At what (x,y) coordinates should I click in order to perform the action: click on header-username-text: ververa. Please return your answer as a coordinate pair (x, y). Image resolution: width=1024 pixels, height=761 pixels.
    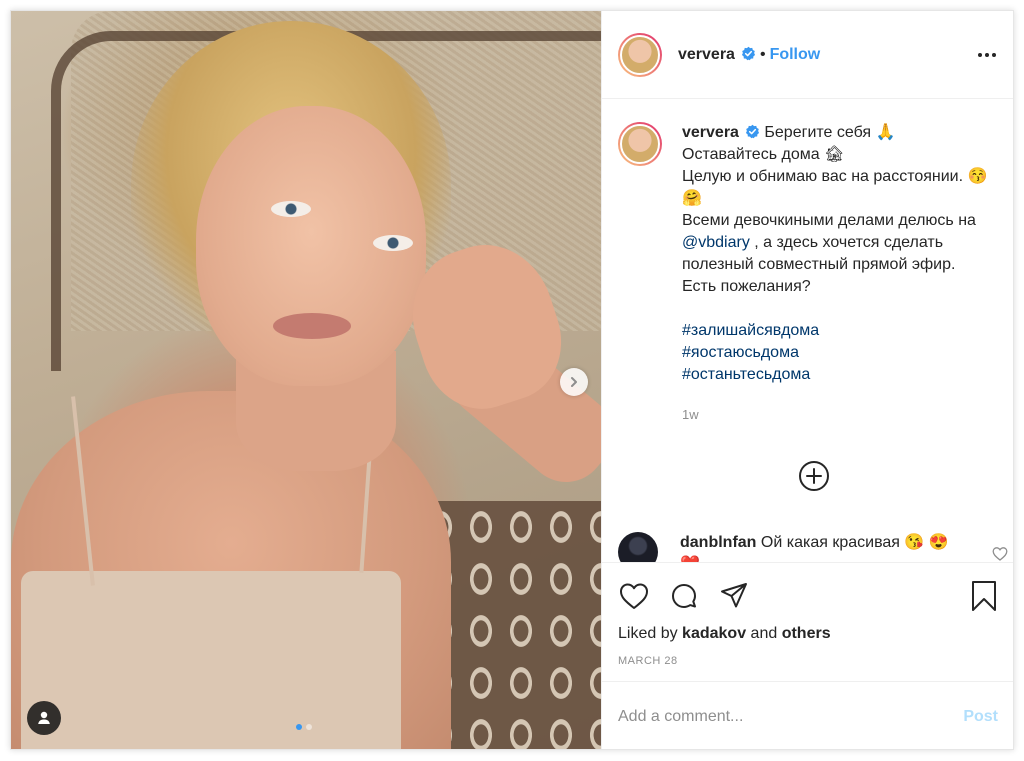
    Looking at the image, I should click on (706, 54).